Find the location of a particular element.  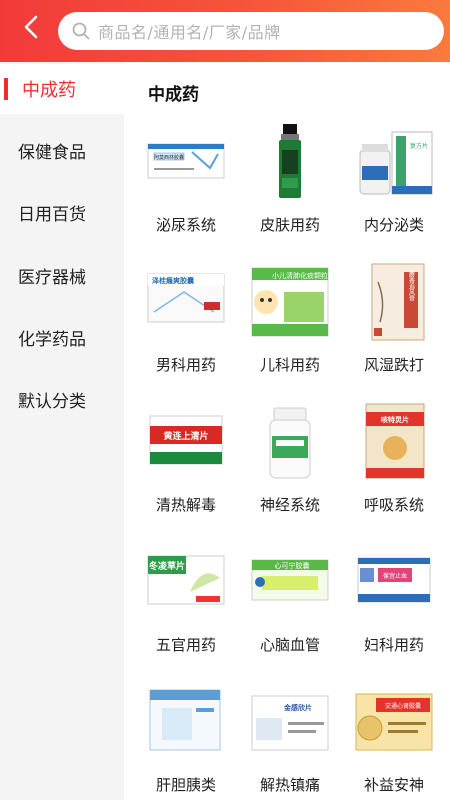

category-item: 复方片 内分泌类 is located at coordinates (394, 192).